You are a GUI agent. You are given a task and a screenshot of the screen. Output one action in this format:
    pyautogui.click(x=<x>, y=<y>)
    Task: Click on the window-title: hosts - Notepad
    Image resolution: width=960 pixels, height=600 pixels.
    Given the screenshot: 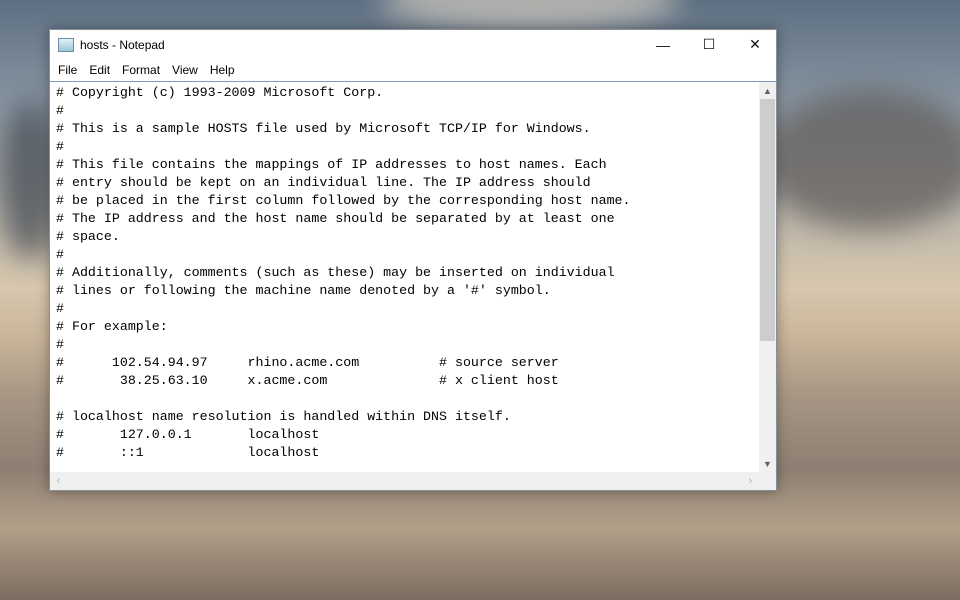 What is the action you would take?
    pyautogui.click(x=122, y=44)
    